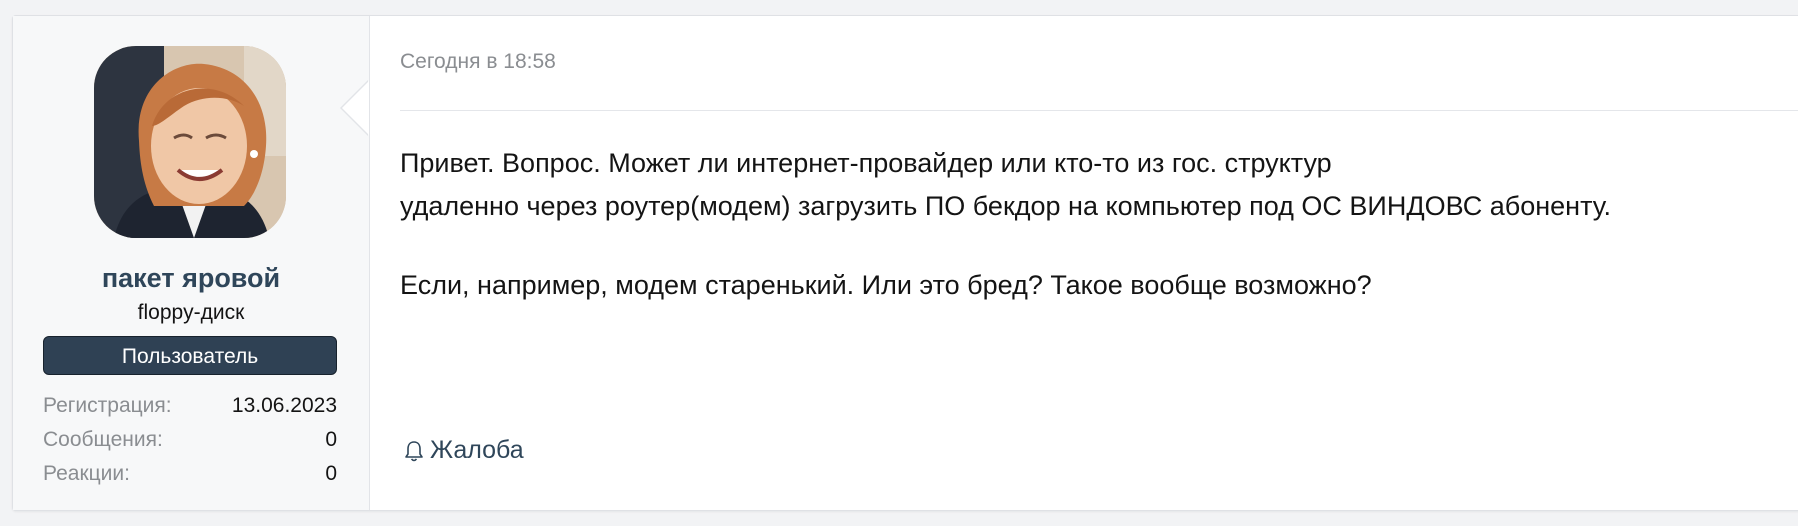 This screenshot has width=1798, height=526. I want to click on report-label: Жалоба, so click(477, 450).